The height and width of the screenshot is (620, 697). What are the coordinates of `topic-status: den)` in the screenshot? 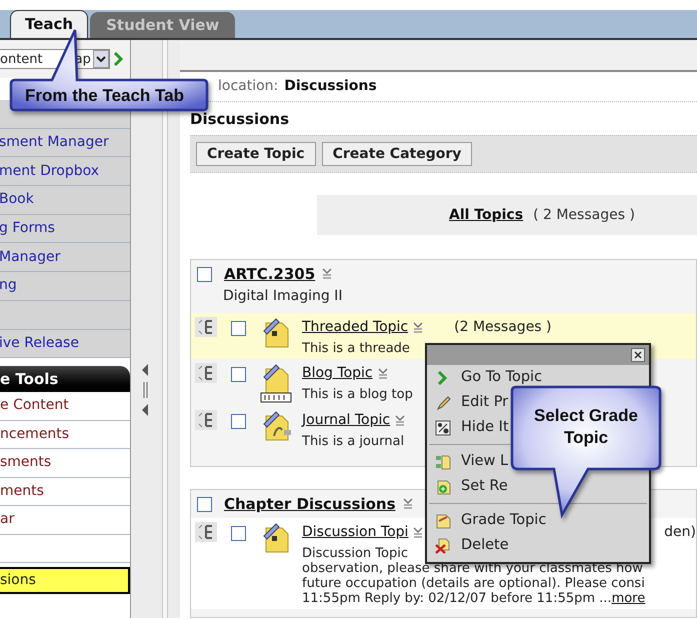 It's located at (680, 532).